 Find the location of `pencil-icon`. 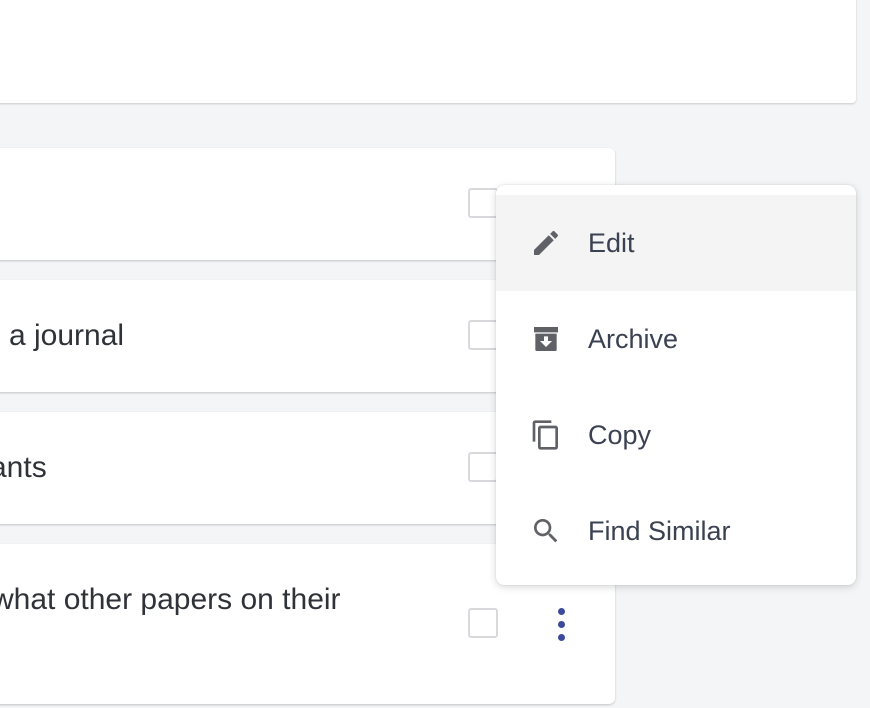

pencil-icon is located at coordinates (546, 243).